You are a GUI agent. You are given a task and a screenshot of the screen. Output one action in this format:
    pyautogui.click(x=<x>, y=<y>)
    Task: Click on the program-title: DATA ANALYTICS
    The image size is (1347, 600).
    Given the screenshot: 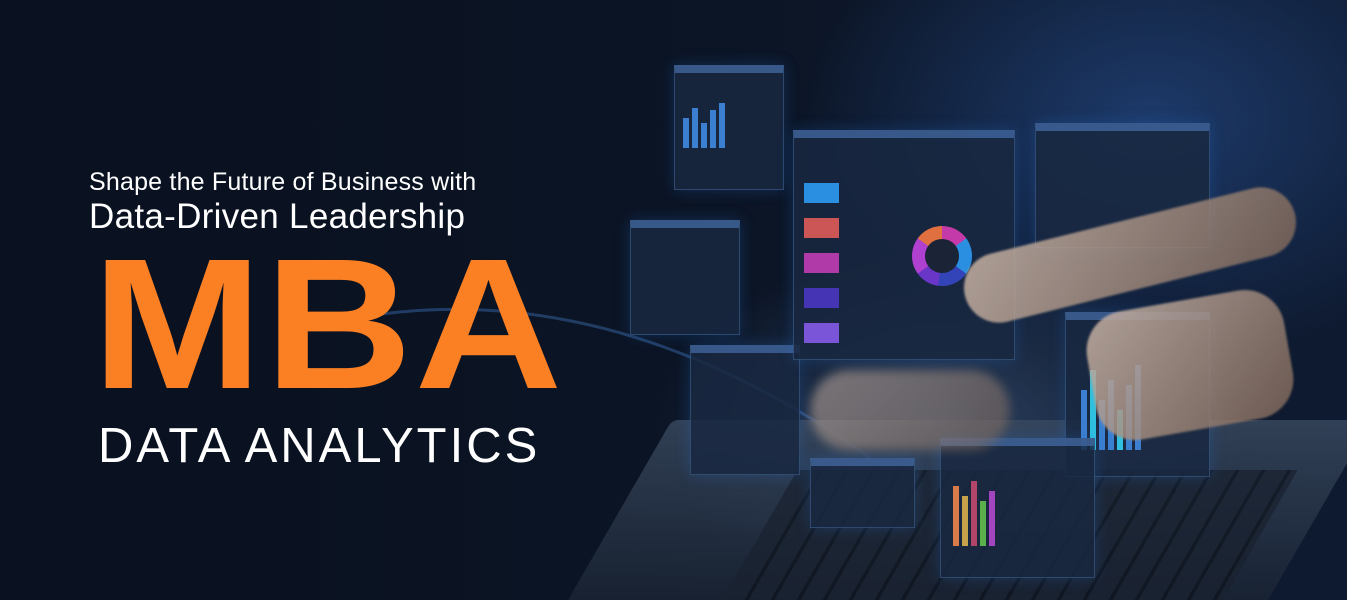 What is the action you would take?
    pyautogui.click(x=319, y=446)
    